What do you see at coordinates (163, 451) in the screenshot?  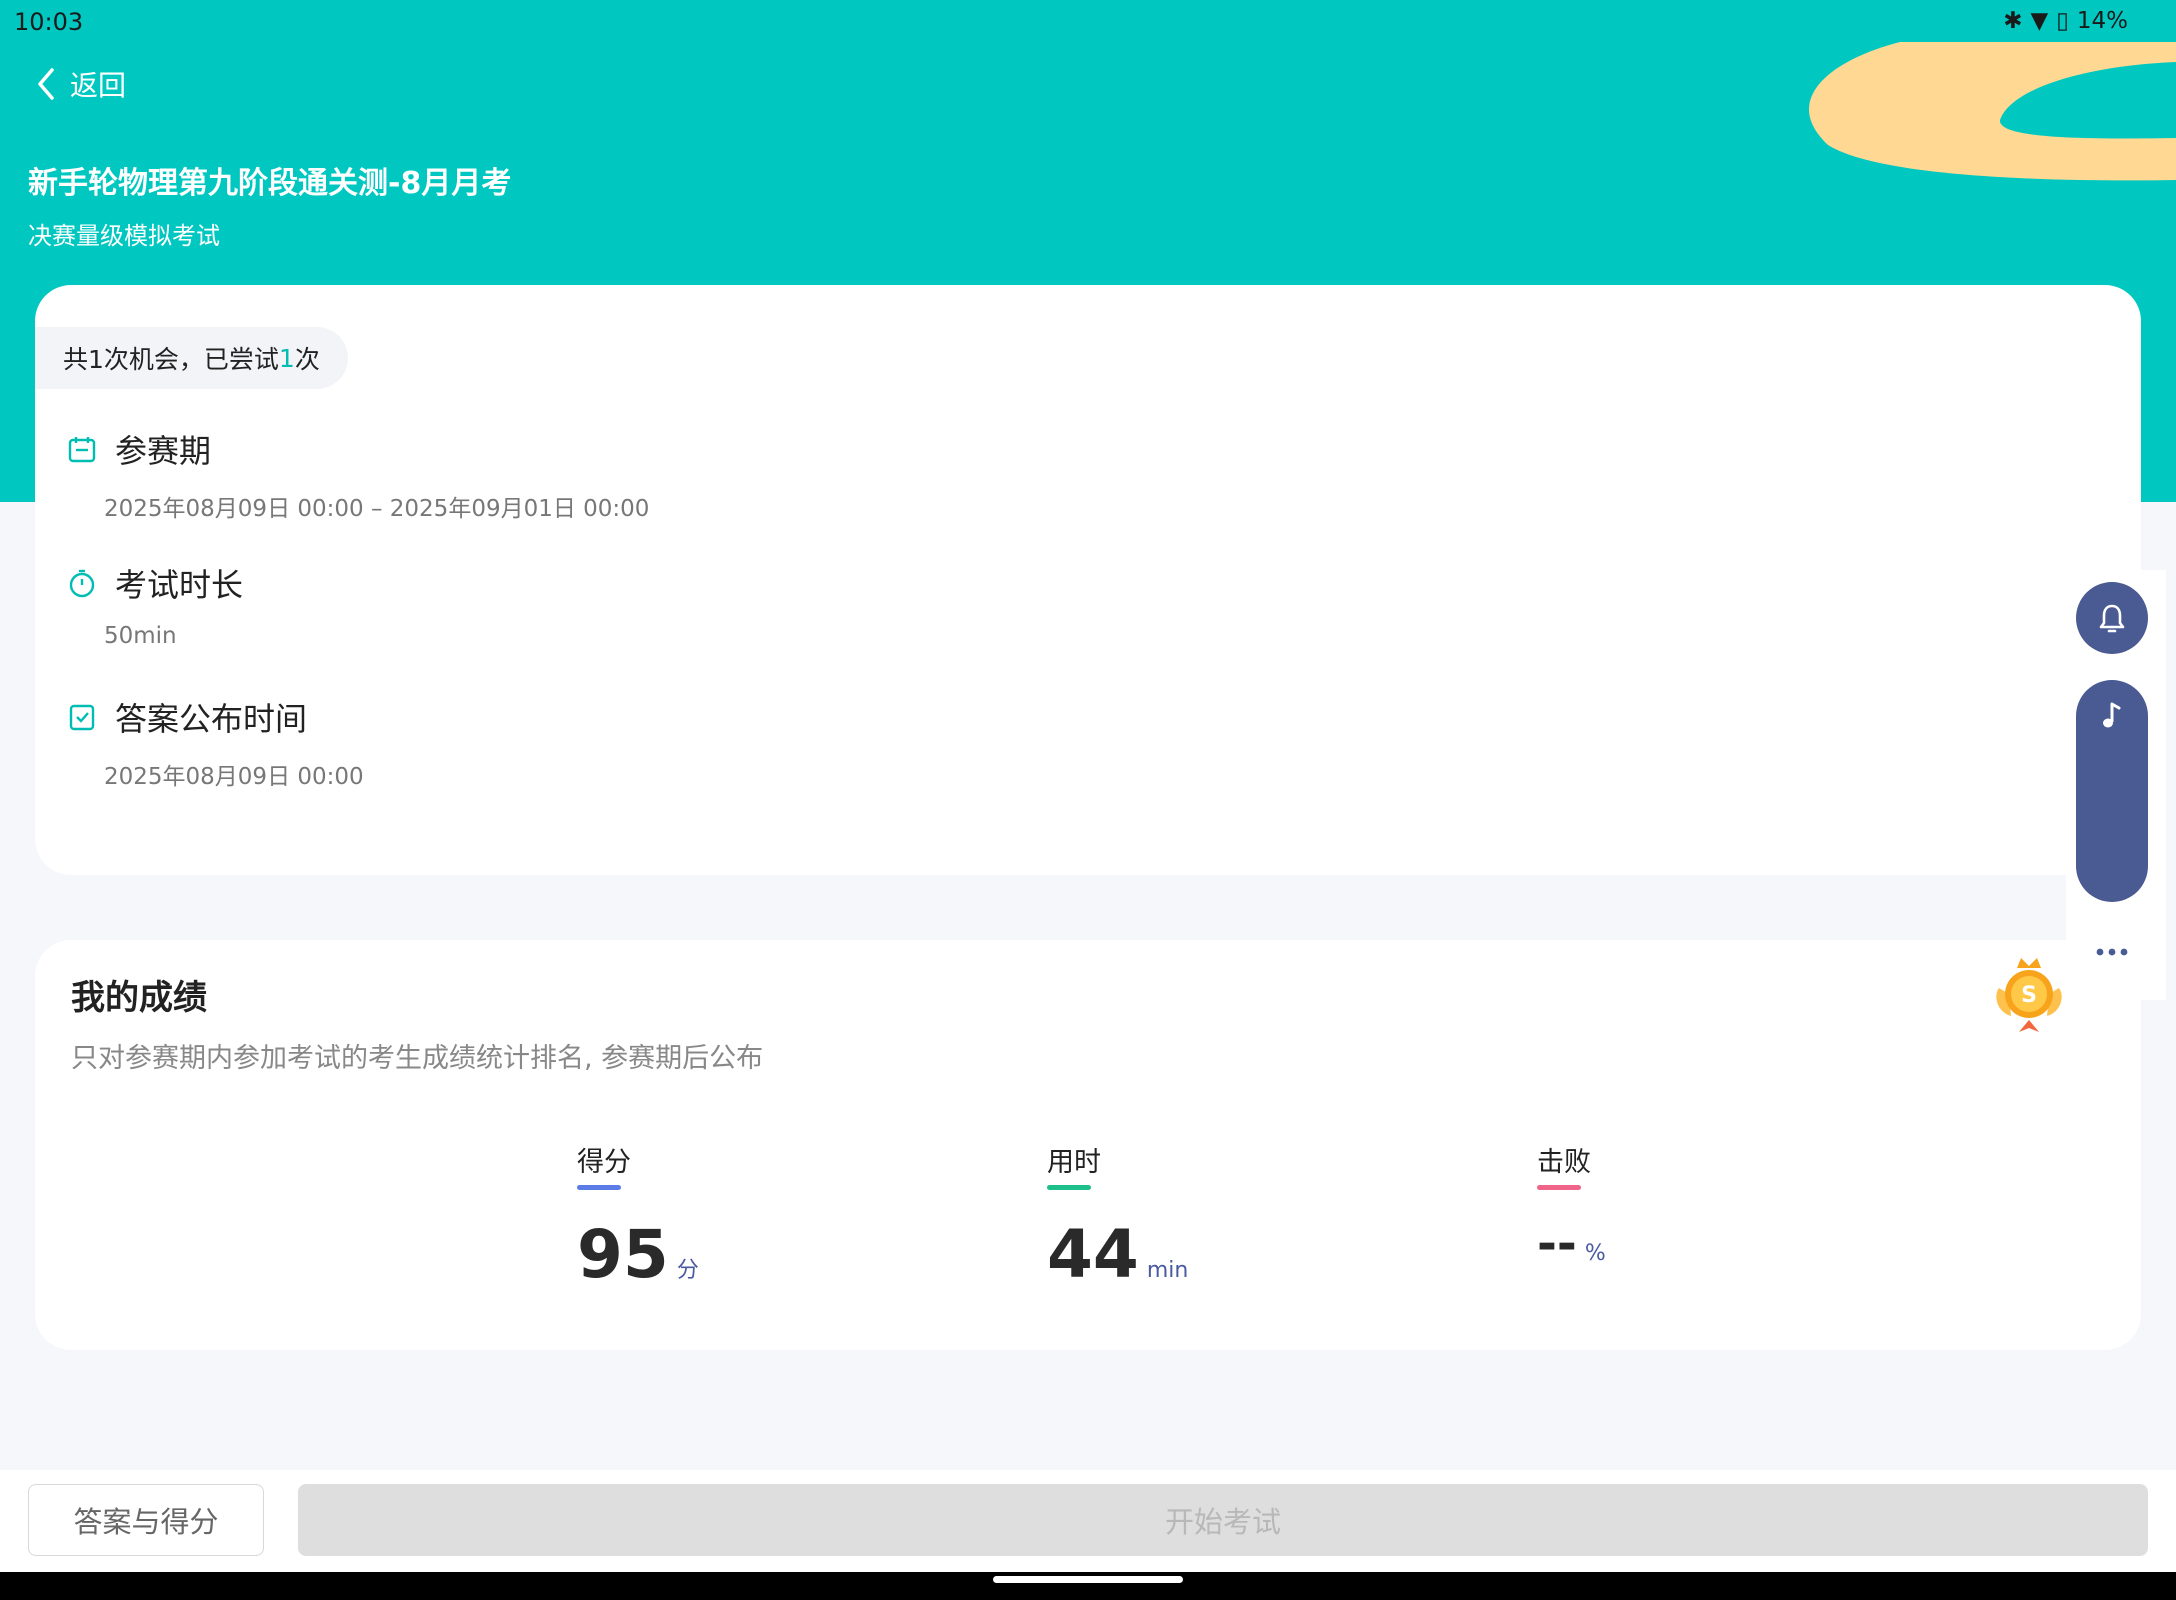 I see `period-label: 参赛期` at bounding box center [163, 451].